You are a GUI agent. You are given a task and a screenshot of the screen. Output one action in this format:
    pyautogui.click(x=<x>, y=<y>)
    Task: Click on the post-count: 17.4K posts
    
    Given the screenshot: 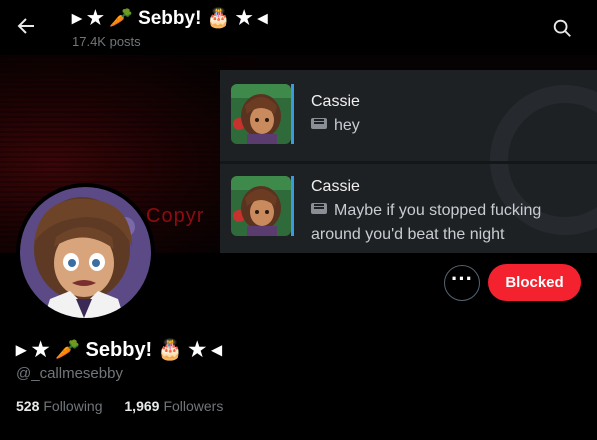 What is the action you would take?
    pyautogui.click(x=106, y=41)
    